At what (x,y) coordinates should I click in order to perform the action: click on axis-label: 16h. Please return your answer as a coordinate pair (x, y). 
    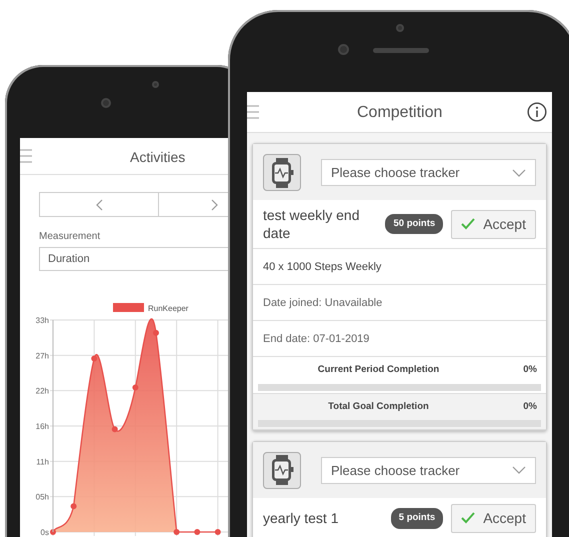
    Looking at the image, I should click on (42, 426).